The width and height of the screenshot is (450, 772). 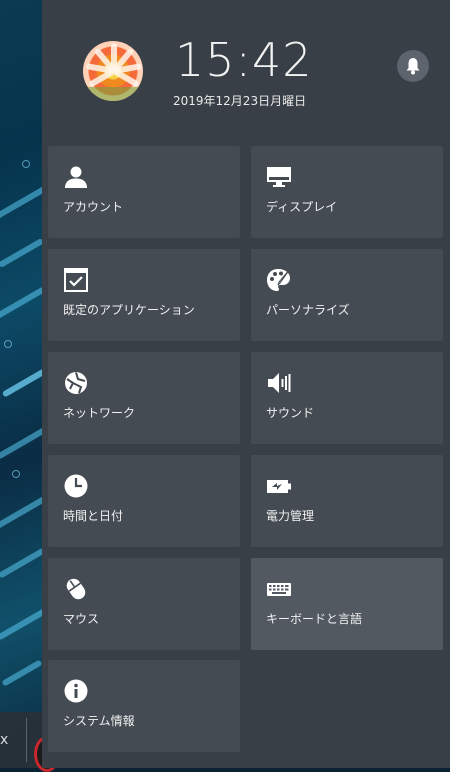 I want to click on clock-time: 15:42, so click(x=244, y=60).